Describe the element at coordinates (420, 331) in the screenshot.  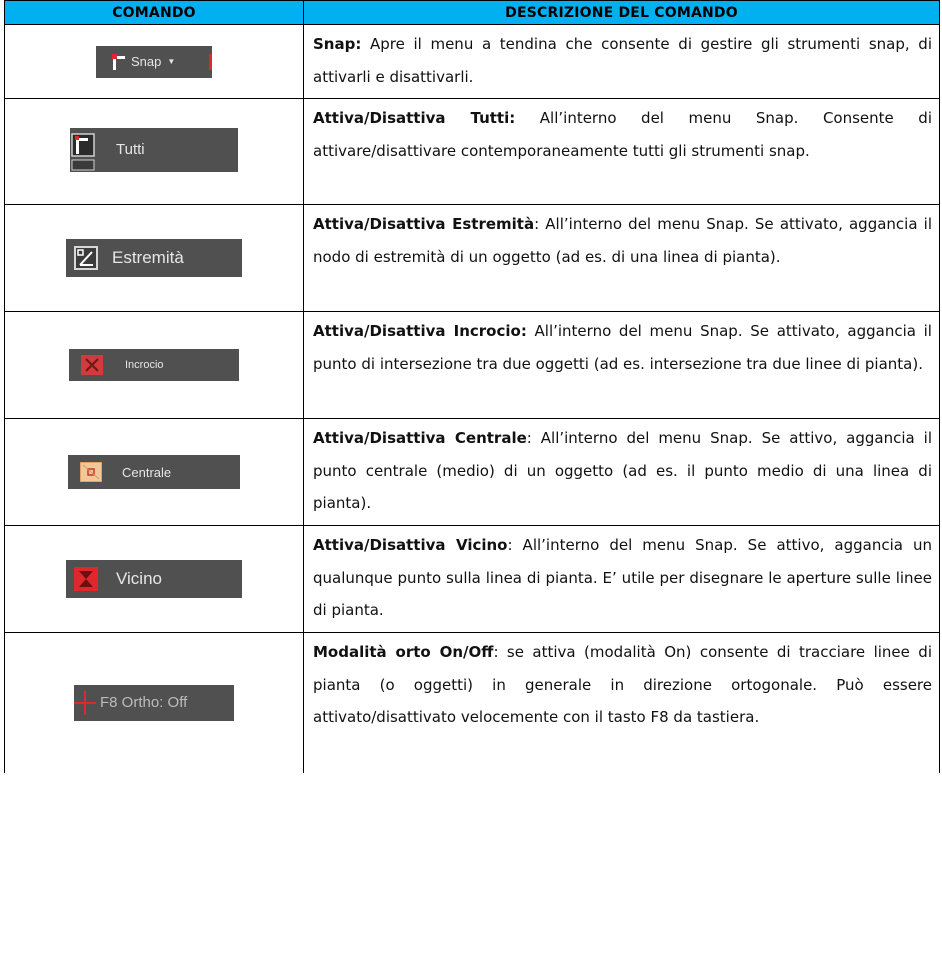
I see `command-name: Attiva/Disattiva Incrocio:` at that location.